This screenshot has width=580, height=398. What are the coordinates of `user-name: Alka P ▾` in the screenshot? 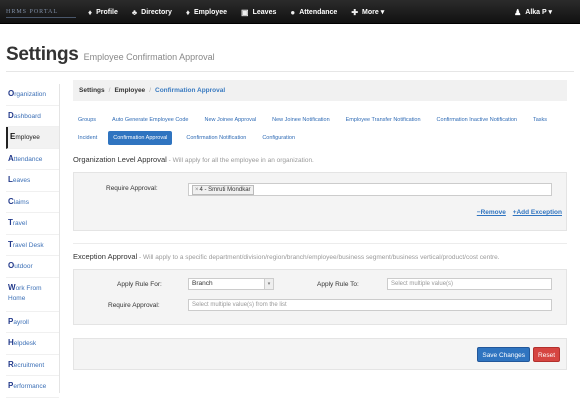 It's located at (538, 12).